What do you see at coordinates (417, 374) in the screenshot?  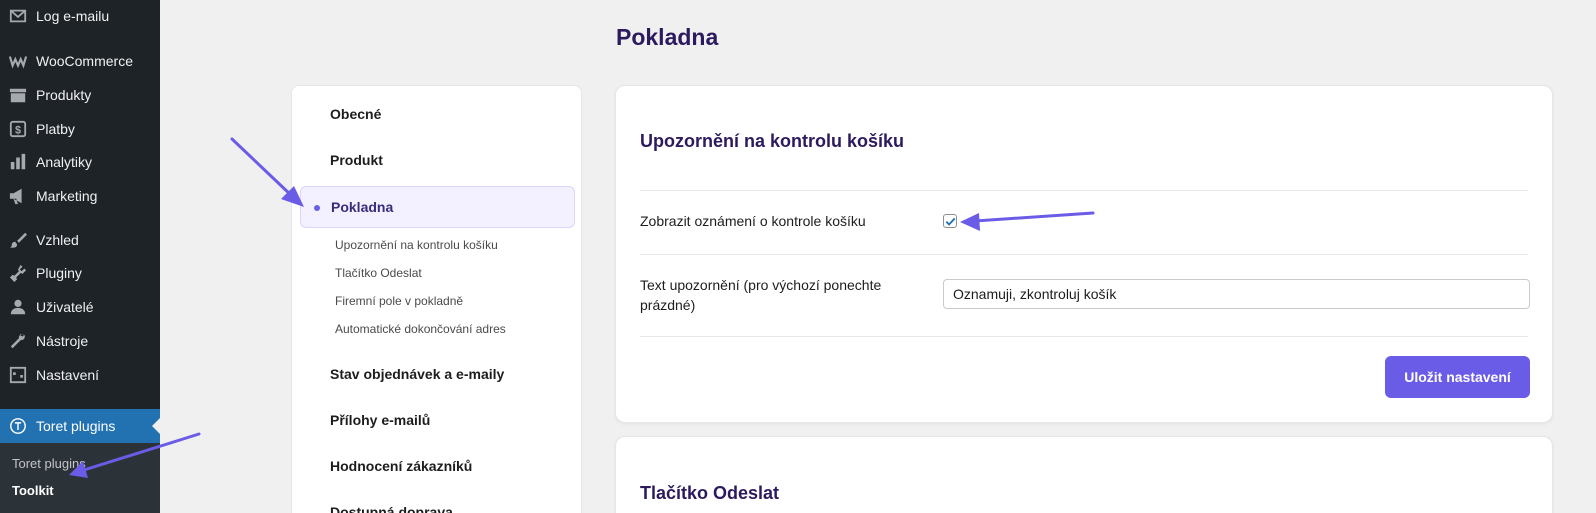 I see `settings-nav-order-status-emails: Stav objednávek a e-maily` at bounding box center [417, 374].